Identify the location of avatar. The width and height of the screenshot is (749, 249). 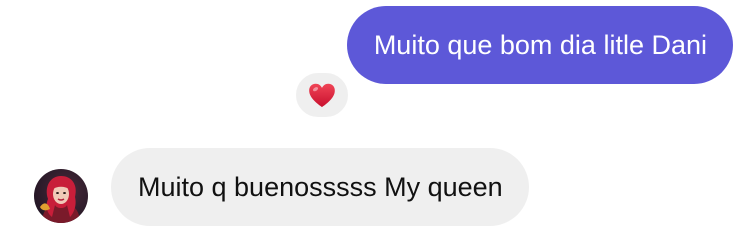
(61, 196).